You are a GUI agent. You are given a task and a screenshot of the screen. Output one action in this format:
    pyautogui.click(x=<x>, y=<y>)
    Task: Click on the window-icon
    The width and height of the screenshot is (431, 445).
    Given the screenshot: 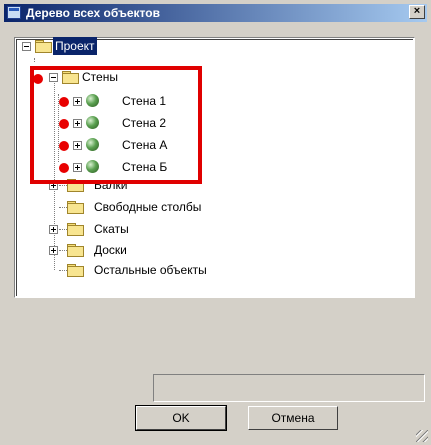 What is the action you would take?
    pyautogui.click(x=14, y=12)
    